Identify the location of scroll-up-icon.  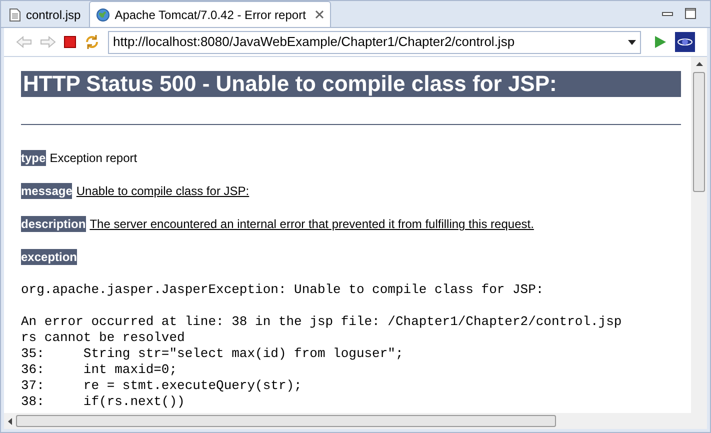
(699, 64).